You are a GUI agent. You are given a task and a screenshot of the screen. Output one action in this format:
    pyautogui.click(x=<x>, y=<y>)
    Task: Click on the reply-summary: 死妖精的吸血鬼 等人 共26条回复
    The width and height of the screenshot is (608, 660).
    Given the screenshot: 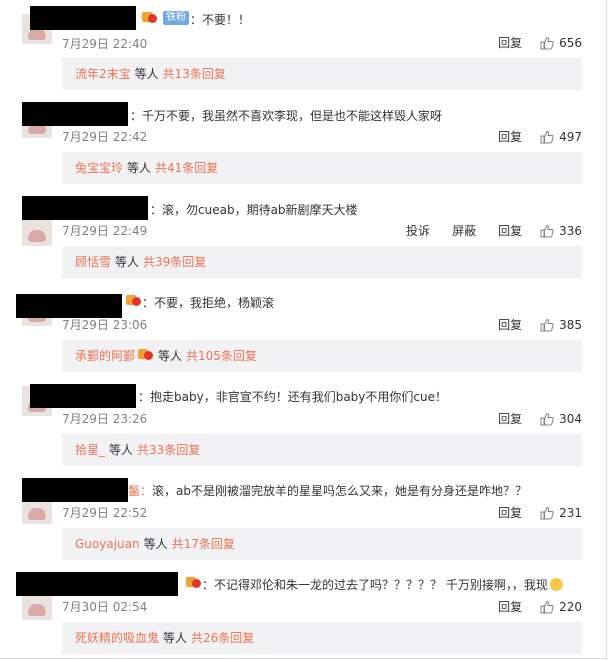 What is the action you would take?
    pyautogui.click(x=322, y=638)
    